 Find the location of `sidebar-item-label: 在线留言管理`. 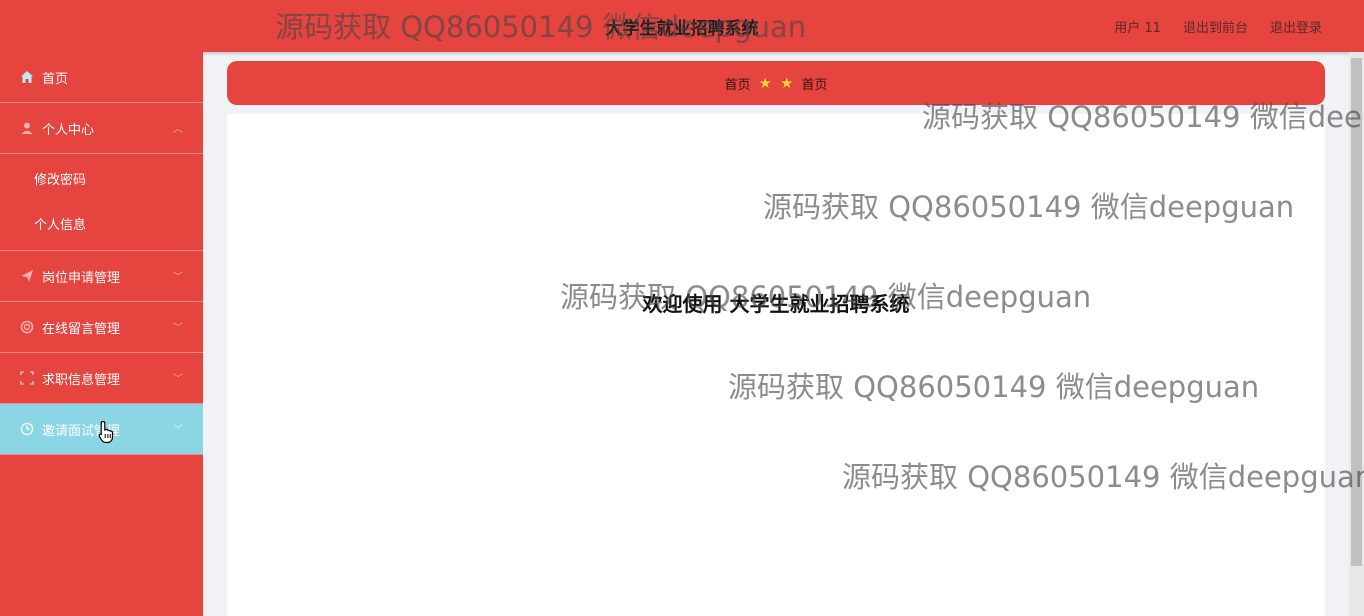

sidebar-item-label: 在线留言管理 is located at coordinates (81, 329).